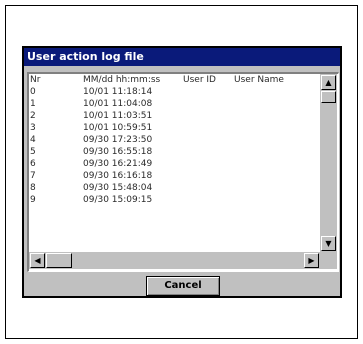 This screenshot has width=363, height=344. Describe the element at coordinates (328, 82) in the screenshot. I see `arrow-up-icon: ▲` at that location.